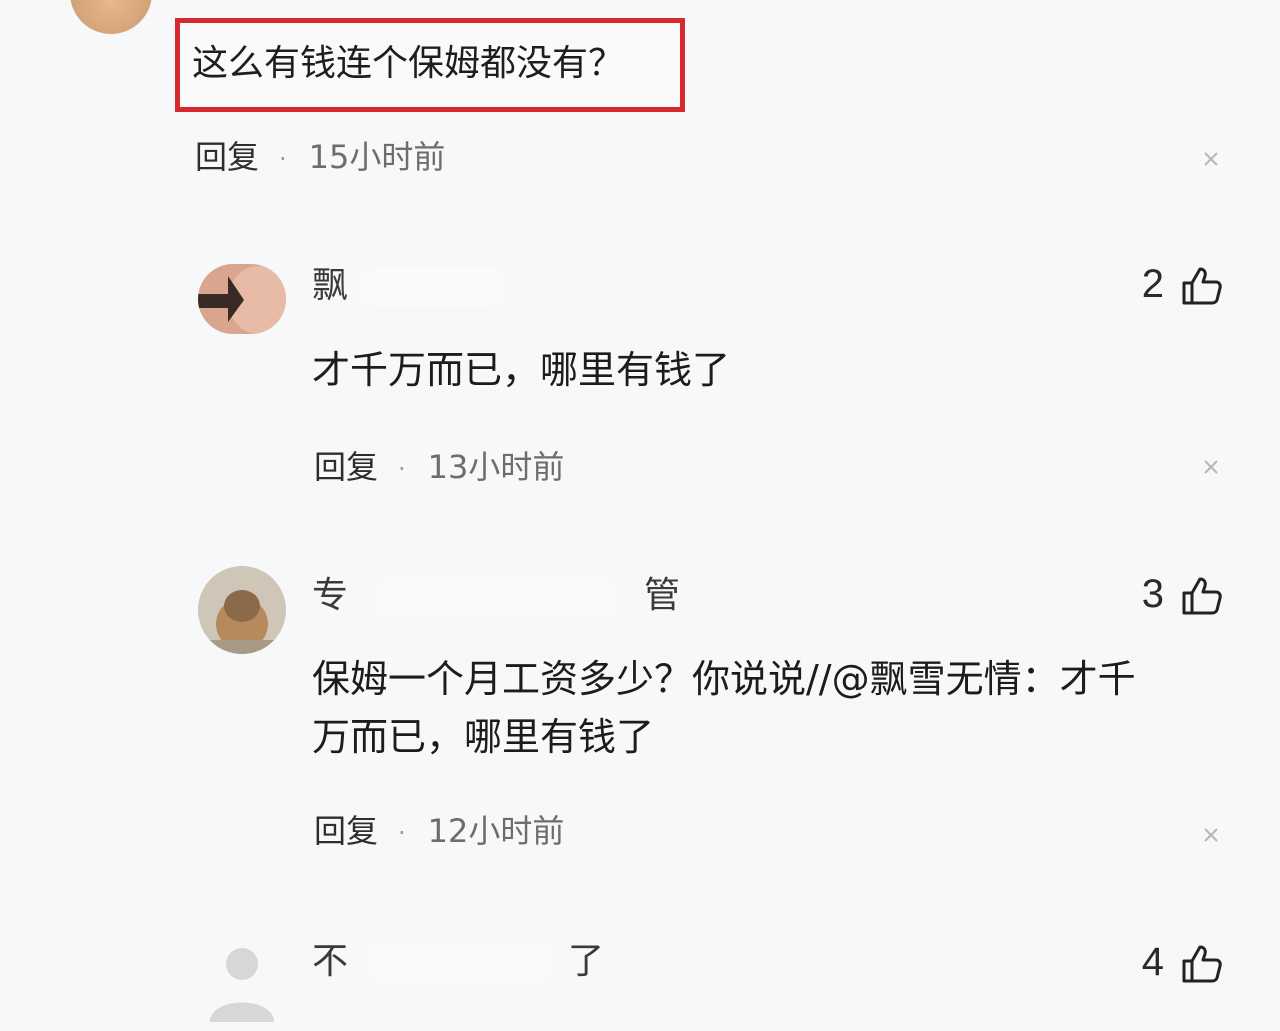 The width and height of the screenshot is (1280, 1031). Describe the element at coordinates (408, 63) in the screenshot. I see `comment-text: 这么有钱连个保姆都没有？` at that location.